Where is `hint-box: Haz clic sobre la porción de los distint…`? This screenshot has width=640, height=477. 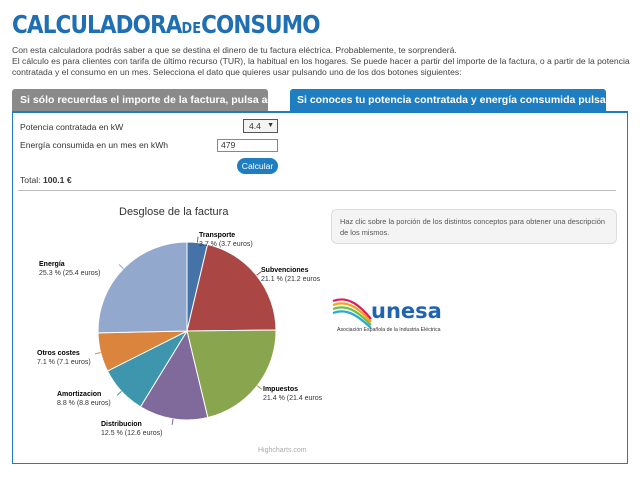
hint-box: Haz clic sobre la porción de los distint… is located at coordinates (474, 226).